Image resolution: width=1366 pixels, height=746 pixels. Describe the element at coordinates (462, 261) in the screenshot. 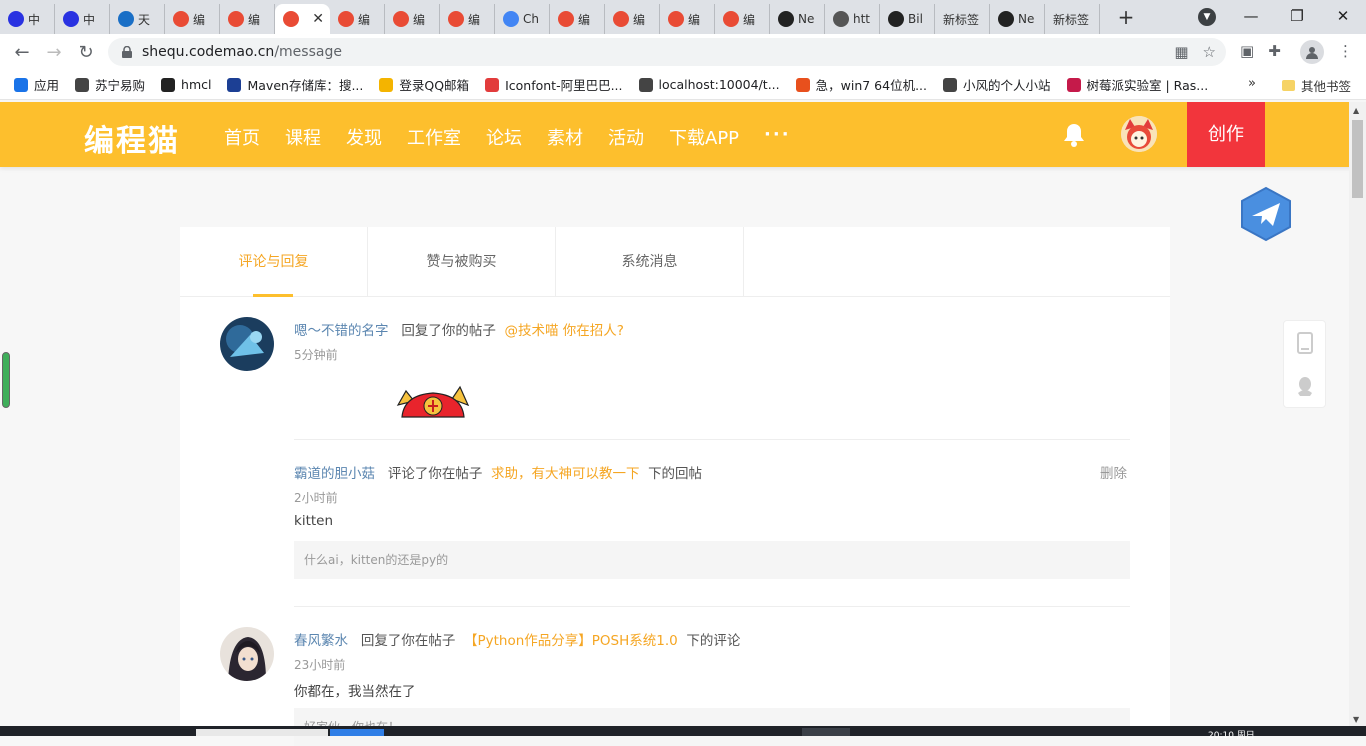

I see `tab-likes-purchases: 赞与被购买` at that location.